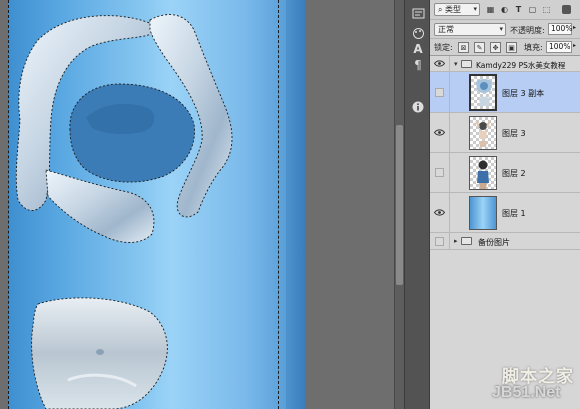 The image size is (580, 409). I want to click on layer-name: 备份图片, so click(494, 242).